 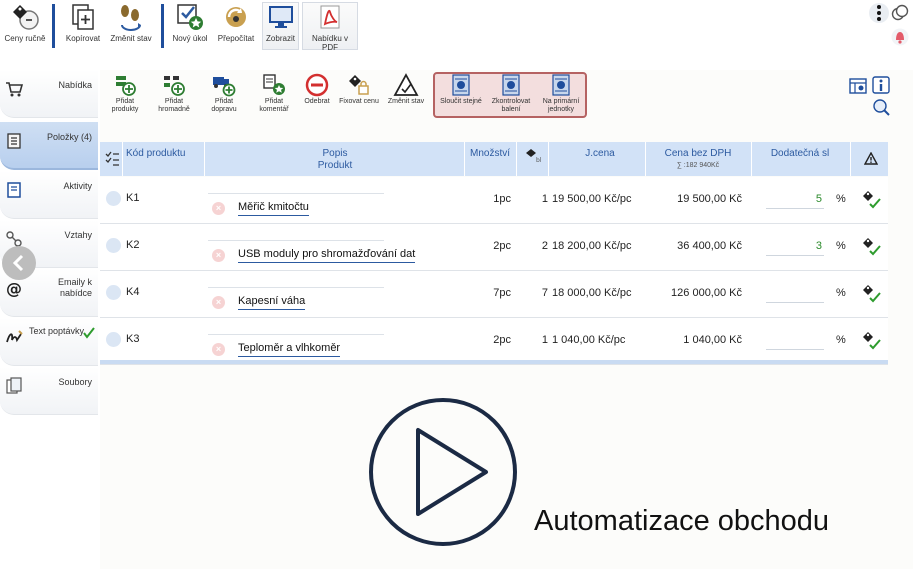 What do you see at coordinates (14, 385) in the screenshot?
I see `files-icon` at bounding box center [14, 385].